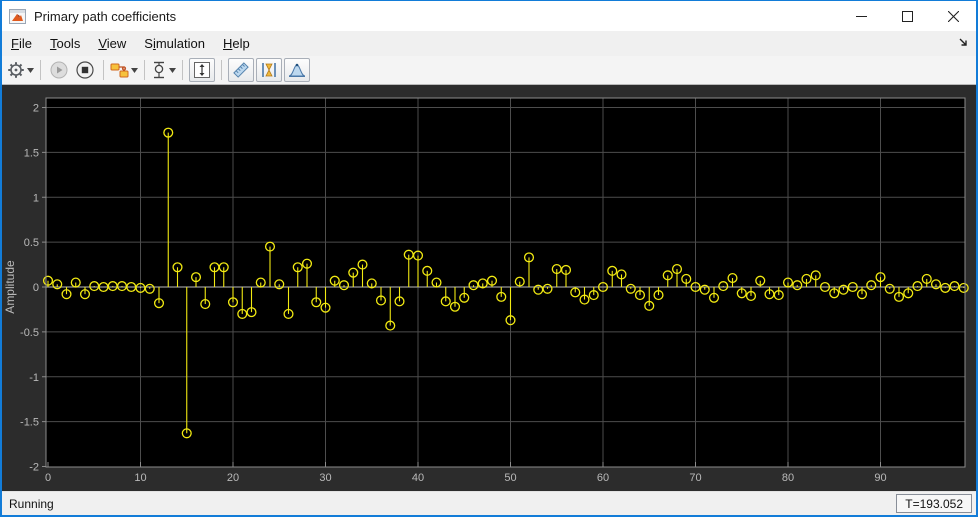  I want to click on matlab-scope-icon, so click(17, 16).